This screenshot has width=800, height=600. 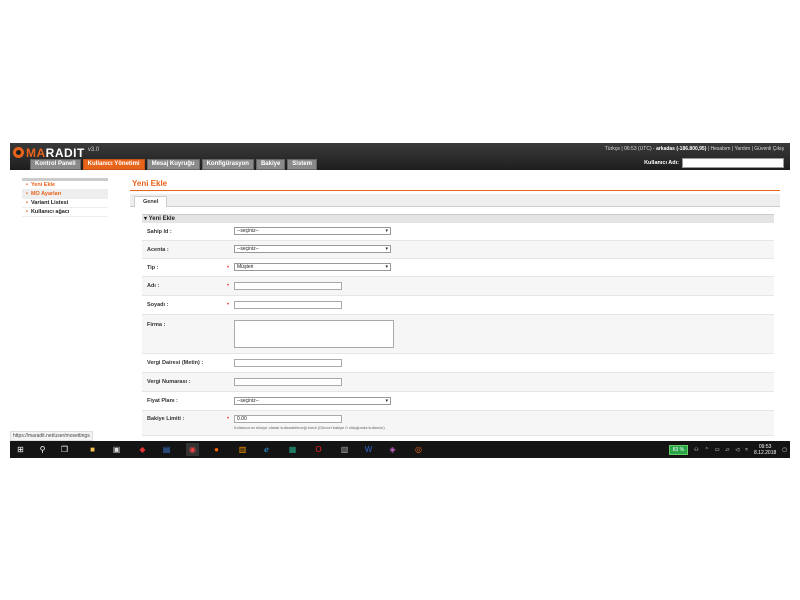 What do you see at coordinates (458, 286) in the screenshot?
I see `row-first-name: Adı : •` at bounding box center [458, 286].